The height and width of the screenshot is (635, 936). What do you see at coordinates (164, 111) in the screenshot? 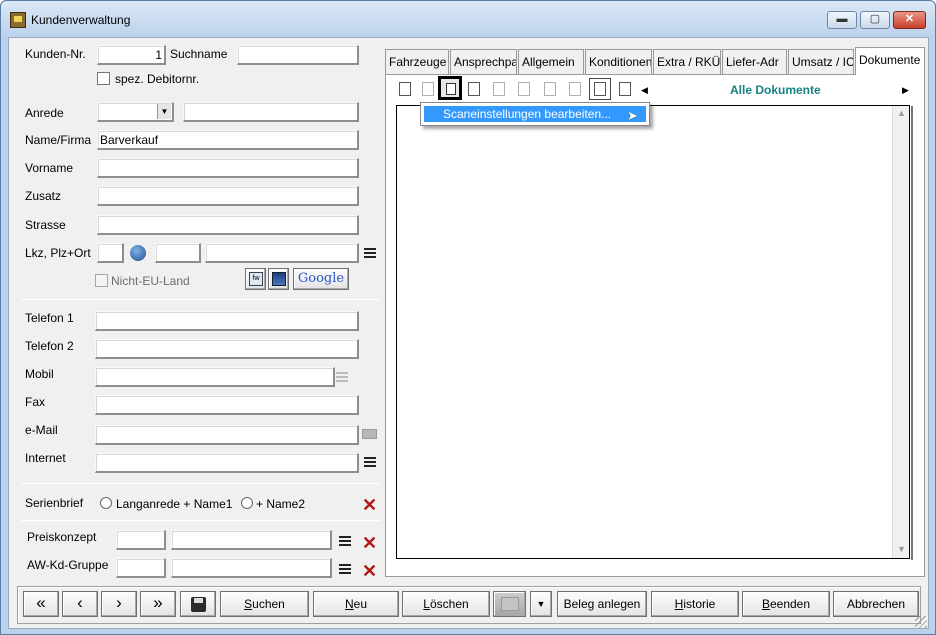
I see `chevron-down-icon: ▼` at bounding box center [164, 111].